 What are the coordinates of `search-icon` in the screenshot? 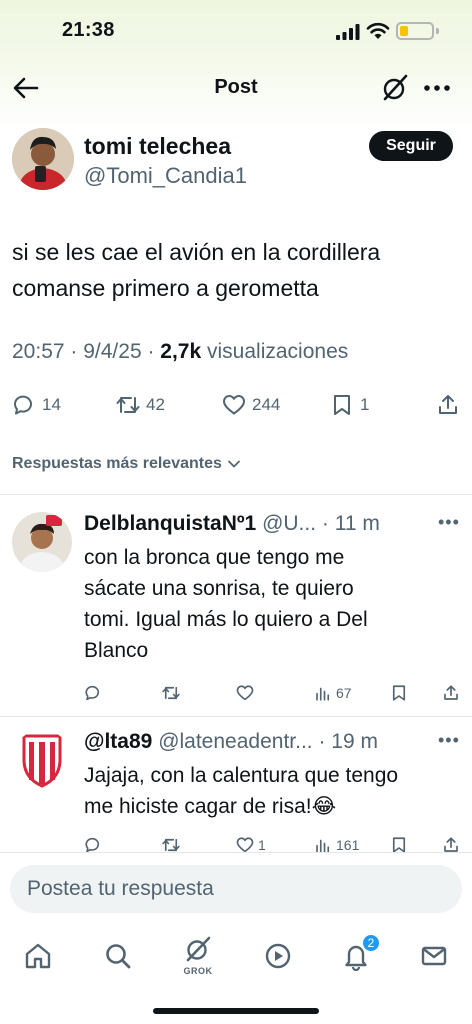 It's located at (118, 956).